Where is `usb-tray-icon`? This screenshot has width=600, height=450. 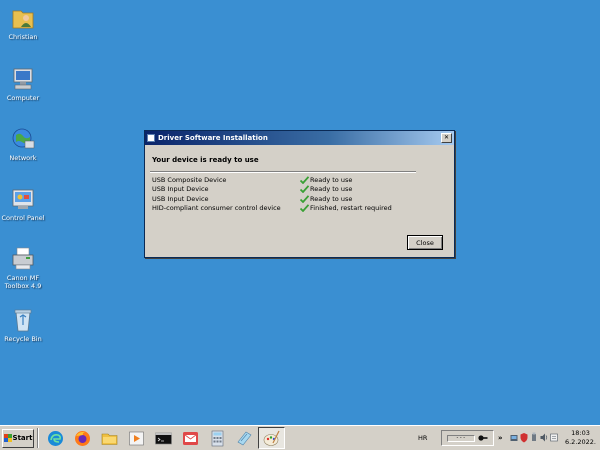
usb-tray-icon is located at coordinates (534, 437).